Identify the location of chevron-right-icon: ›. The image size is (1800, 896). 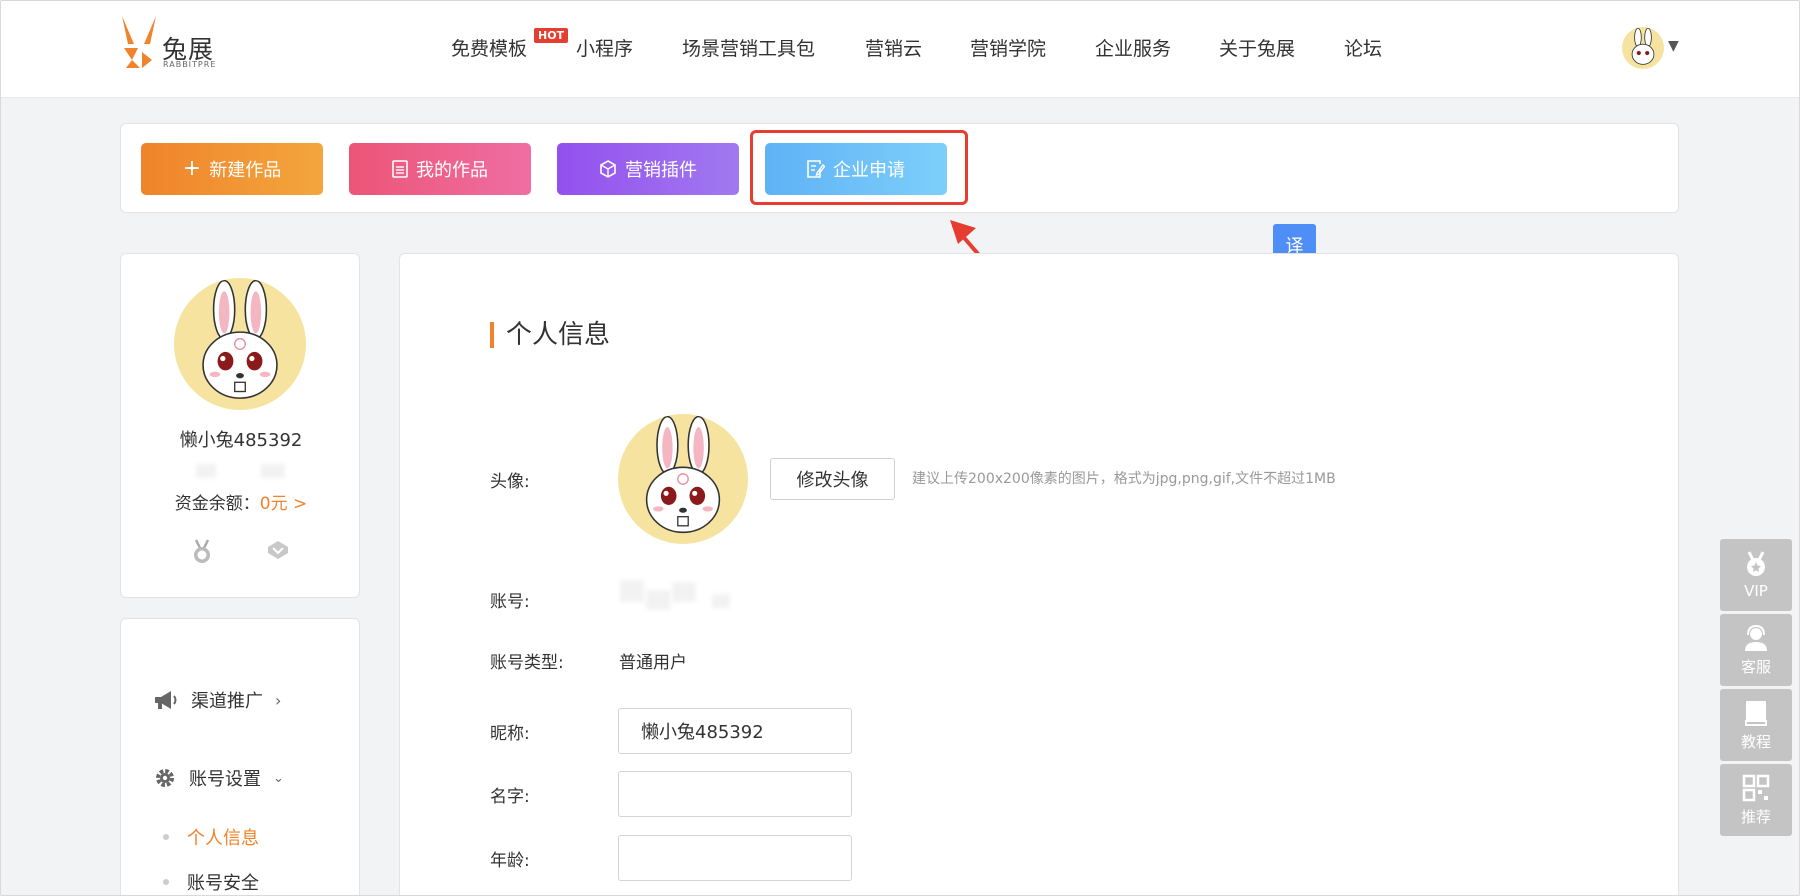
(278, 700).